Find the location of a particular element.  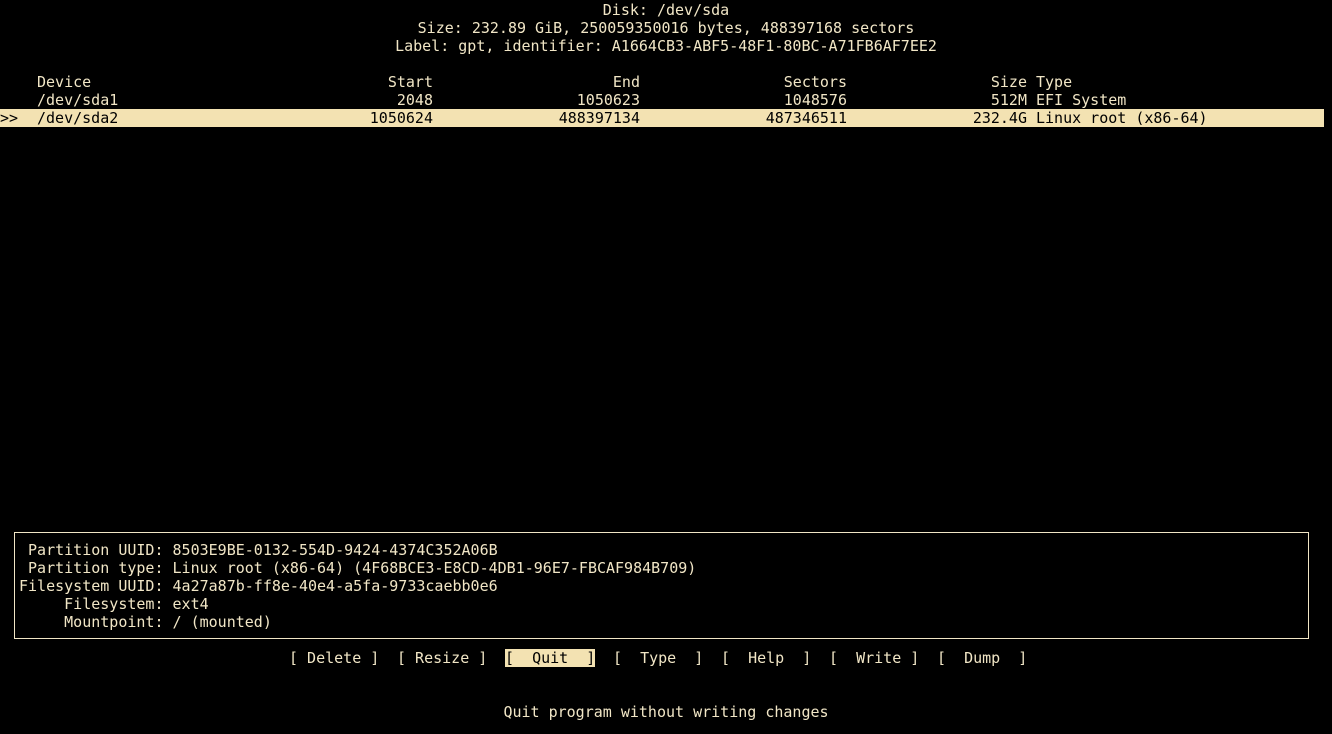

help-button: [ Help ] is located at coordinates (766, 658).